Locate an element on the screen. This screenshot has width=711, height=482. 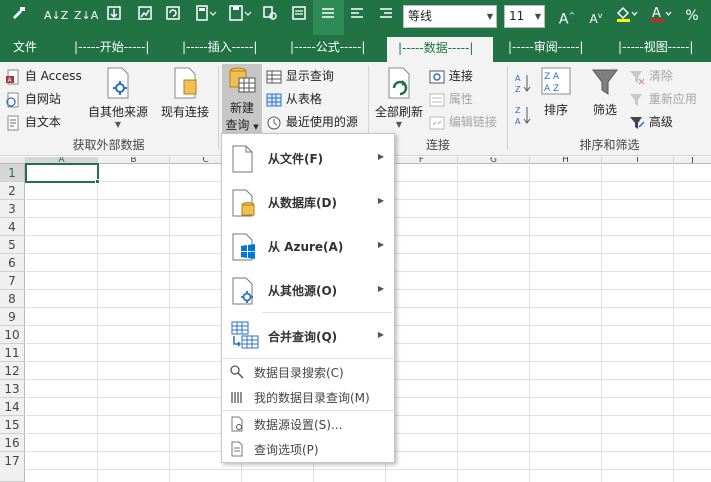
column-header: H is located at coordinates (566, 160).